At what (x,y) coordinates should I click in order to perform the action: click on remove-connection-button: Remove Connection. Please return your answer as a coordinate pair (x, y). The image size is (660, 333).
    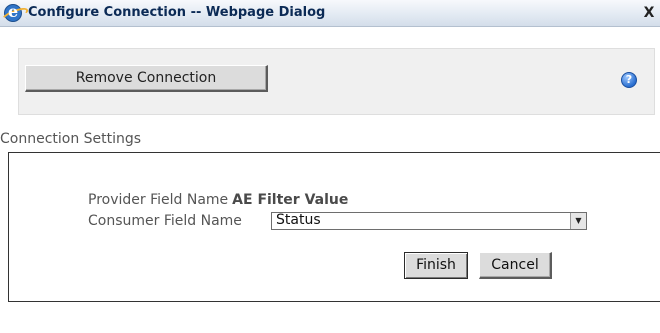
    Looking at the image, I should click on (146, 78).